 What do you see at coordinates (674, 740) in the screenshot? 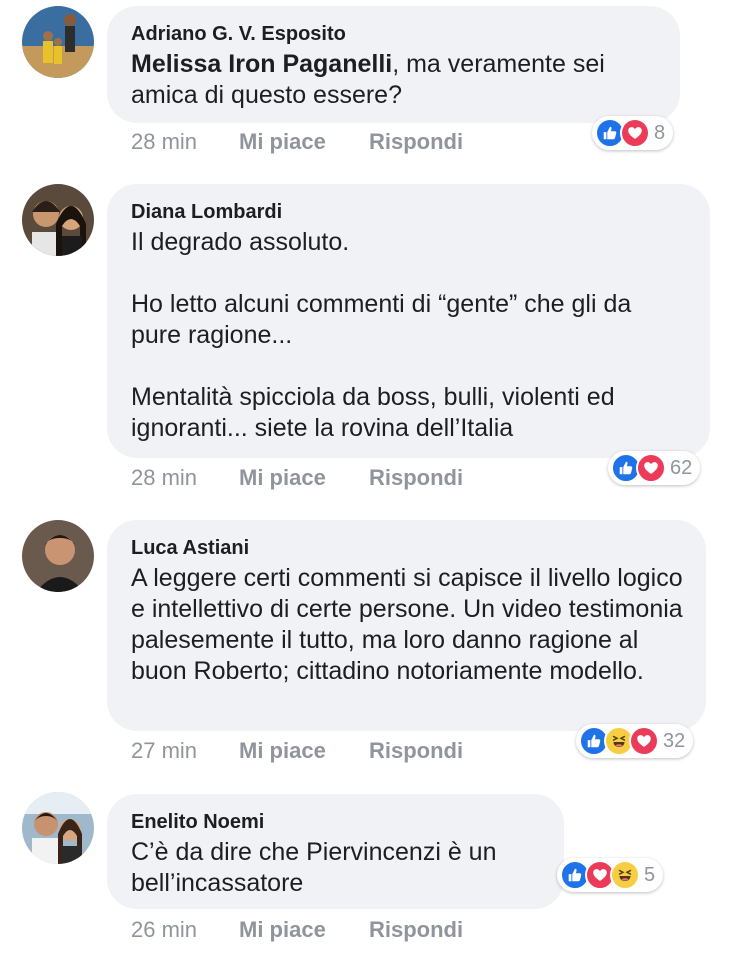
I see `reaction-count: 32` at bounding box center [674, 740].